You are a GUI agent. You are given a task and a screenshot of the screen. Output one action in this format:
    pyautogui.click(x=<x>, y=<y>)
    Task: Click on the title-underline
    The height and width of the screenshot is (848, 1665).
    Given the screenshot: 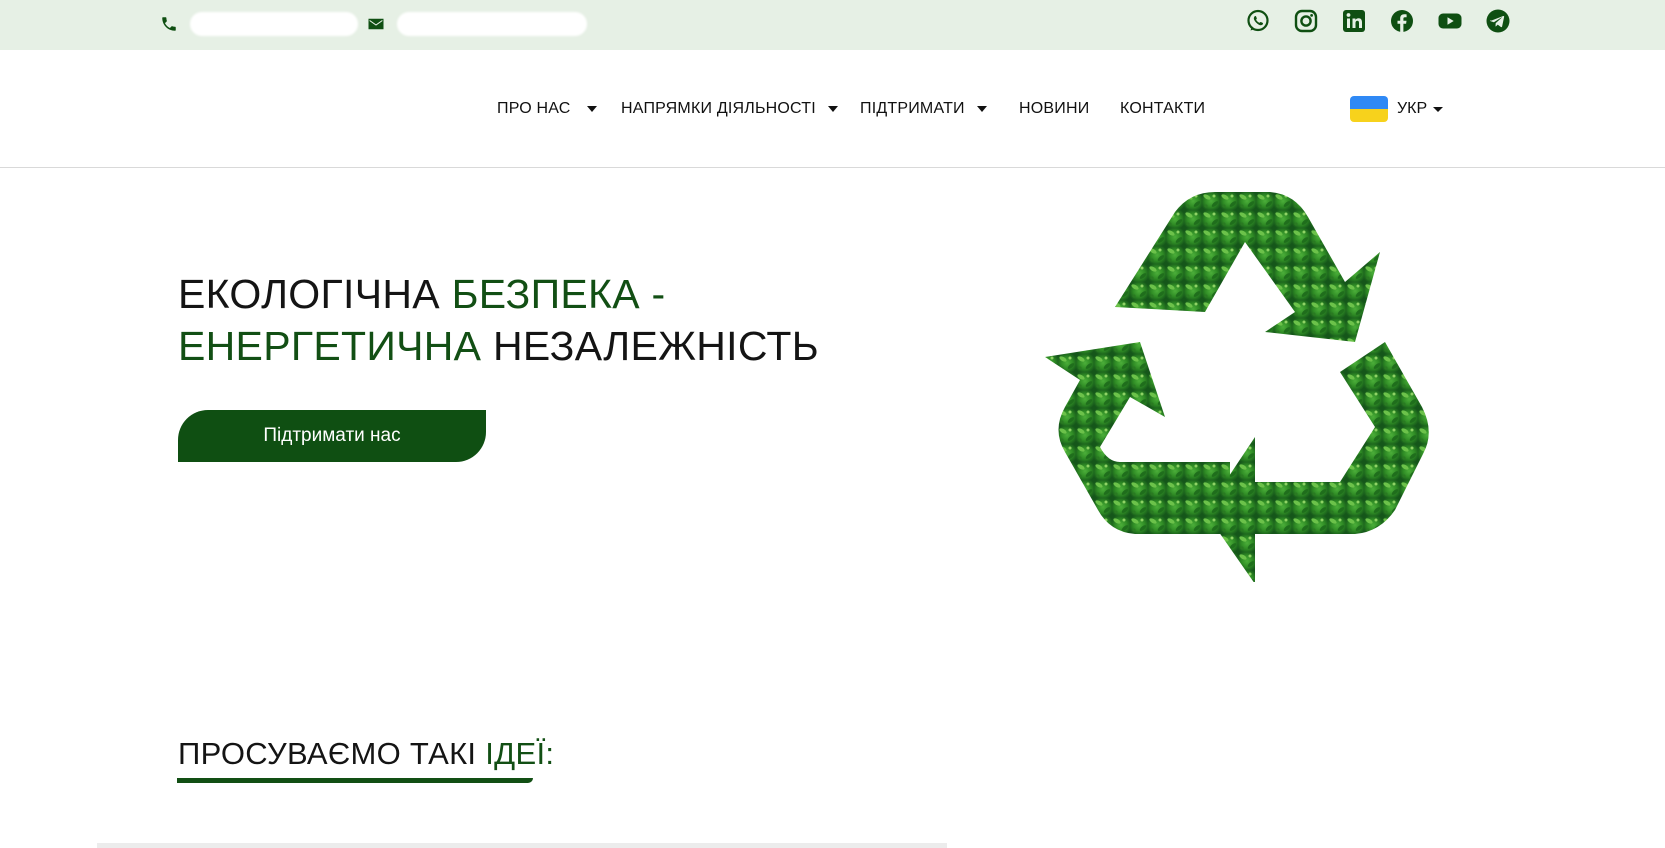 What is the action you would take?
    pyautogui.click(x=355, y=780)
    